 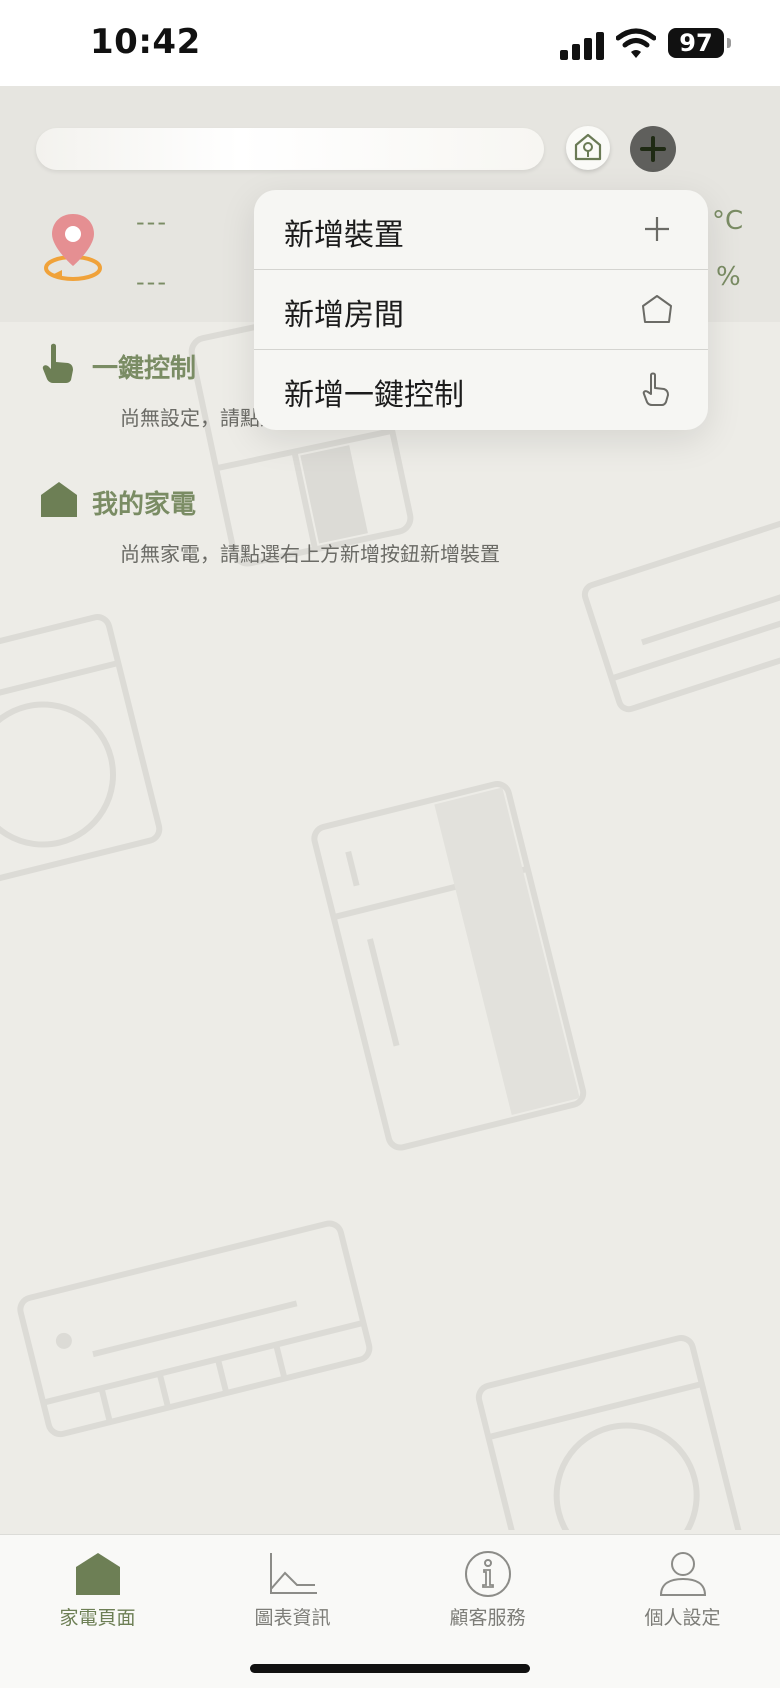 I want to click on add-dropdown-menu: 新增裝置 新增房間 新增一鍵控制, so click(x=481, y=310).